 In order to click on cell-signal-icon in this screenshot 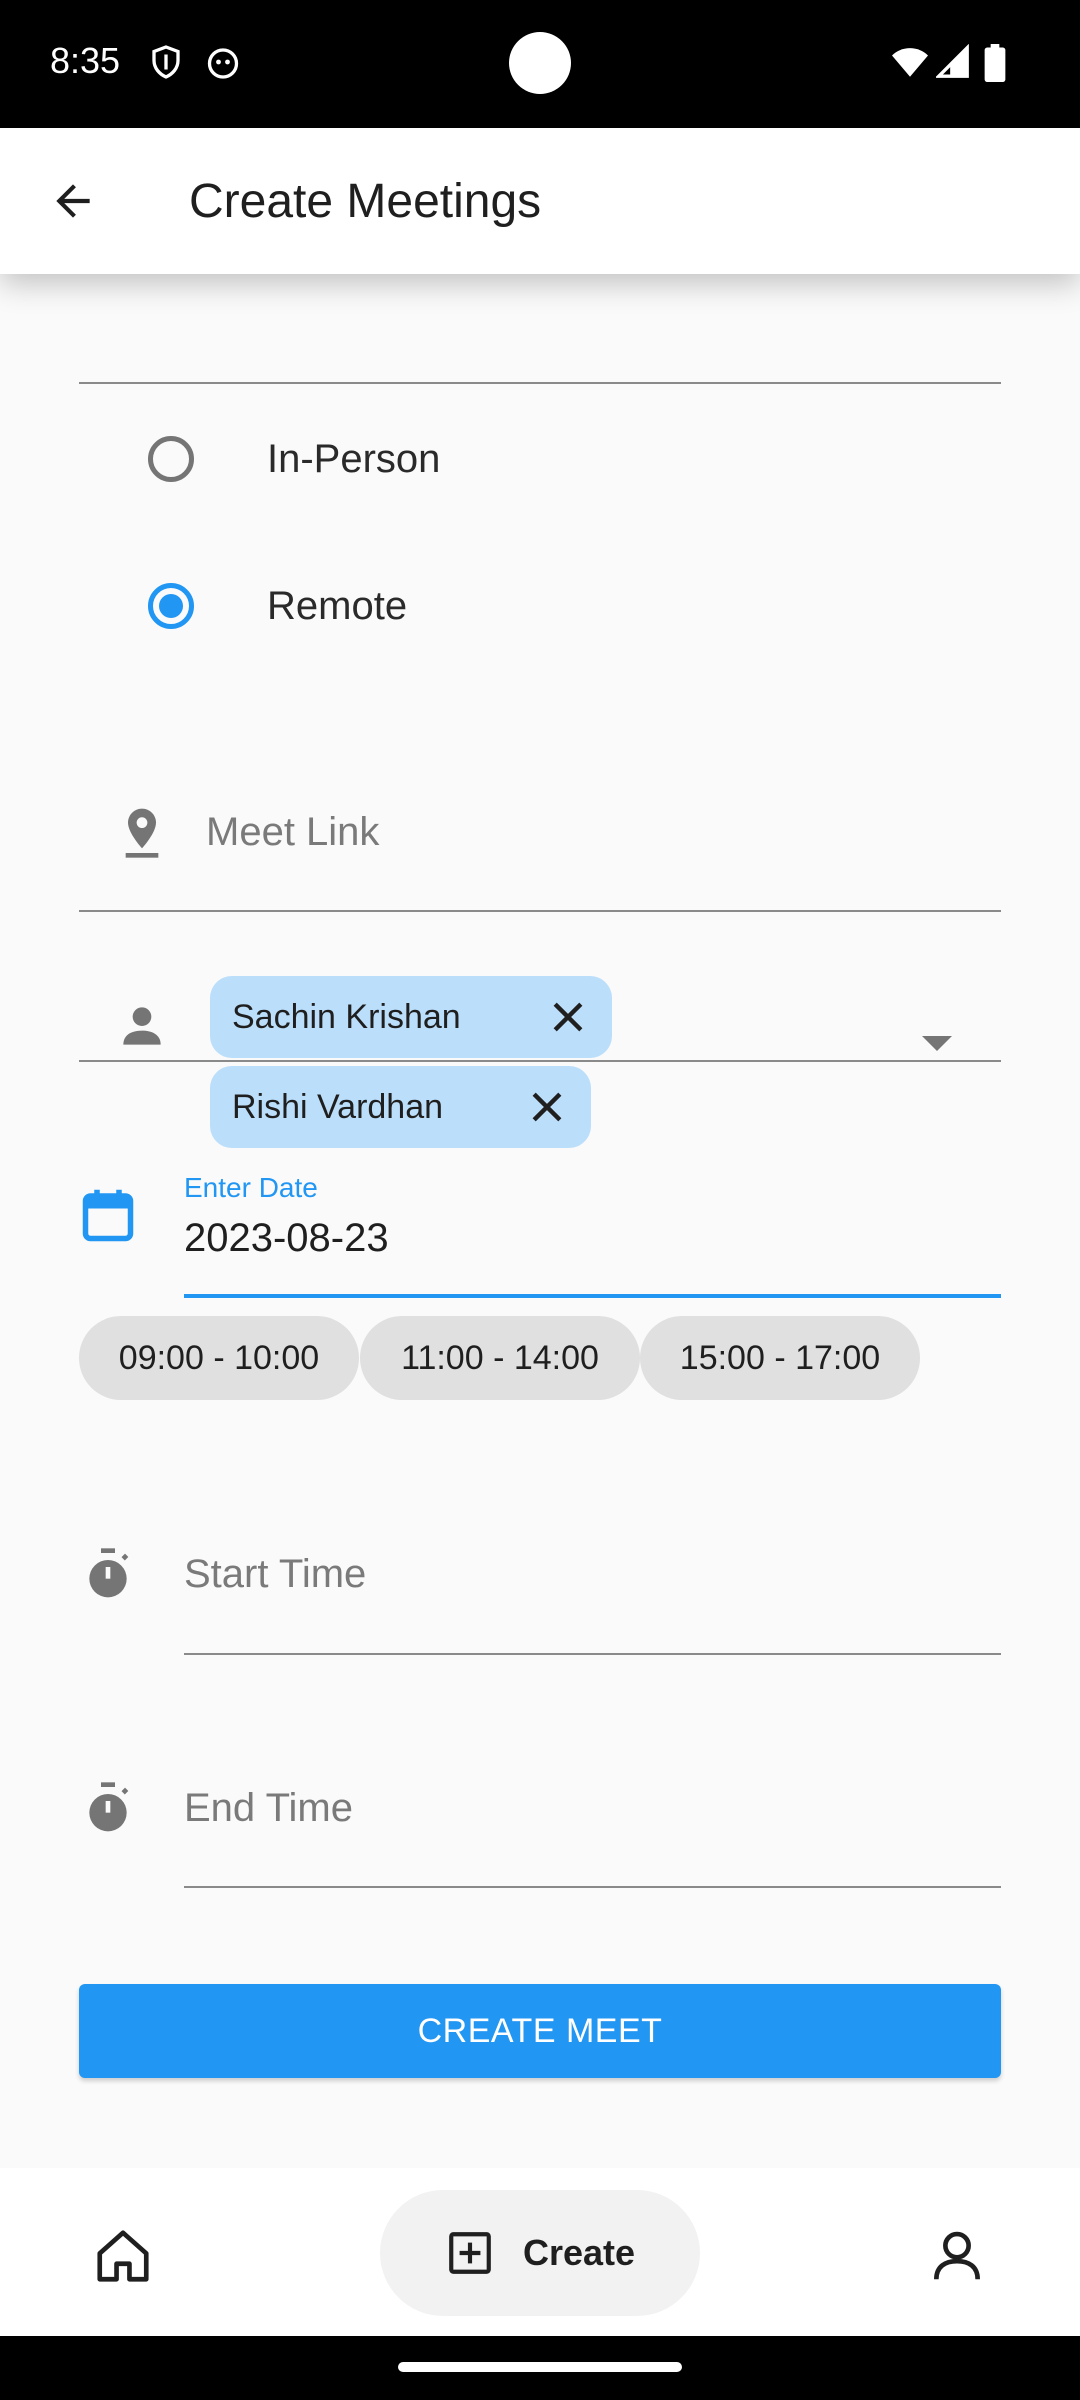, I will do `click(953, 61)`.